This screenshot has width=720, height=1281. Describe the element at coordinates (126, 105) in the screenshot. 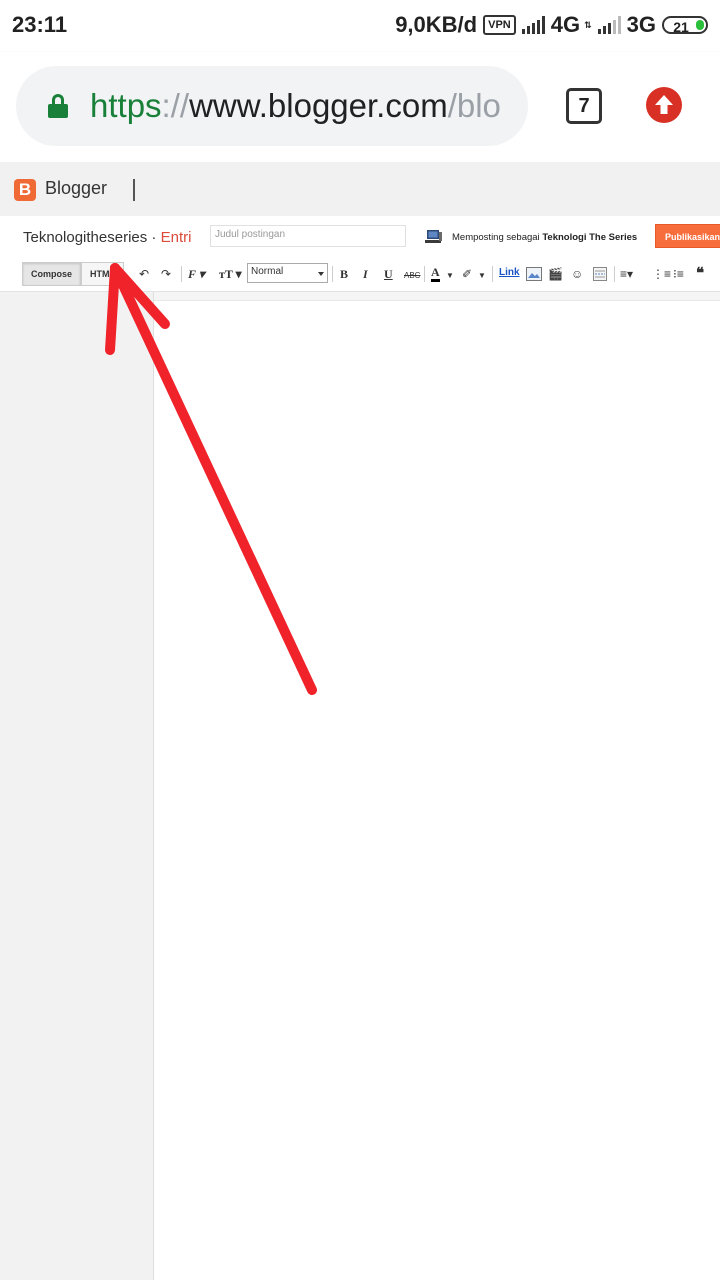

I see `url-scheme: https` at that location.